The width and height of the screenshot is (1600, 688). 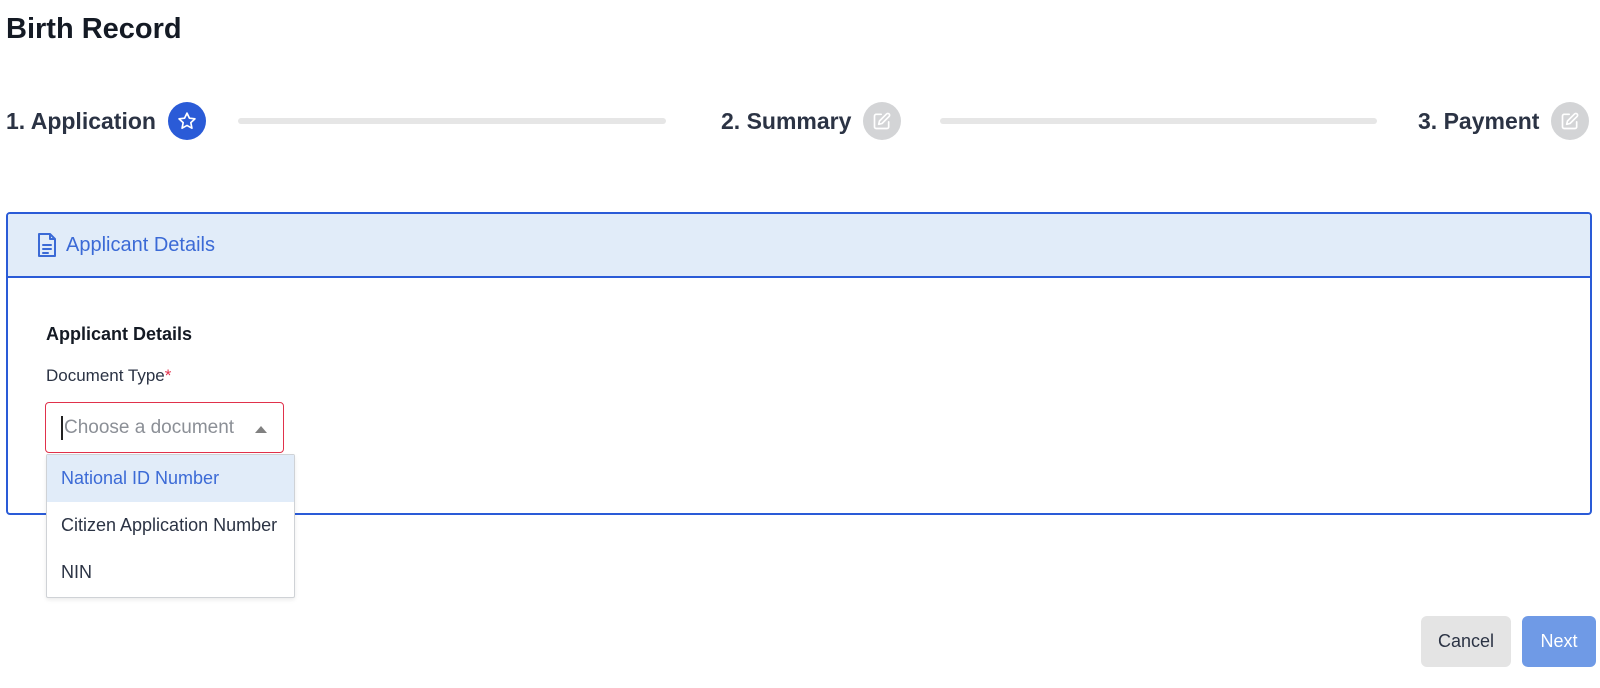 I want to click on document-type-select: Choose a document, so click(x=164, y=427).